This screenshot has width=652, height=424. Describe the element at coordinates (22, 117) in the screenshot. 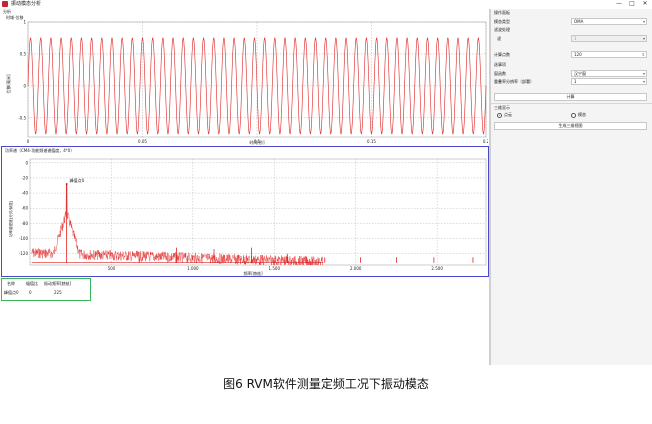

I see `time-y-tick-label: -0.5` at that location.